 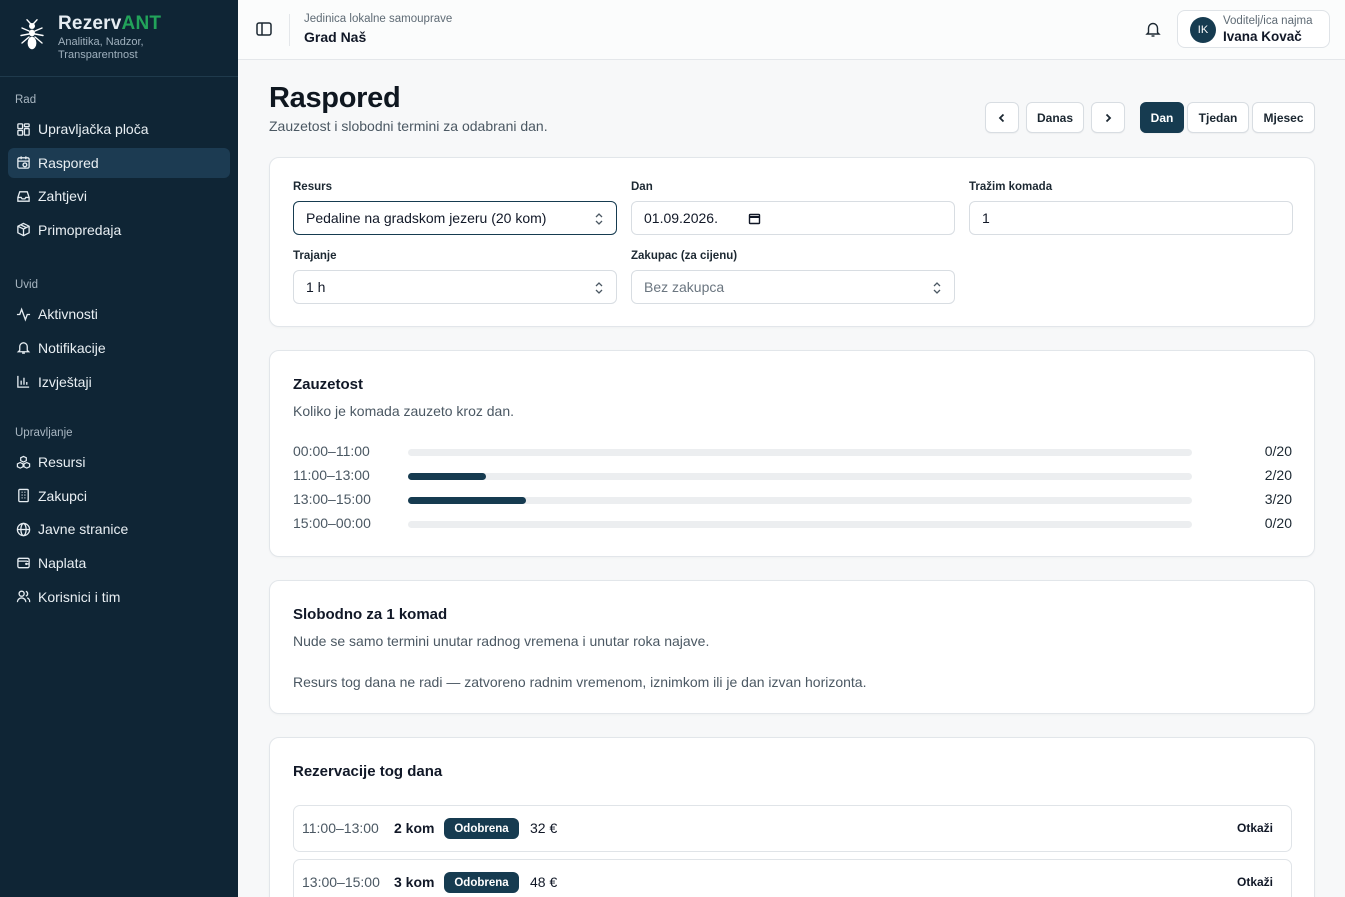 What do you see at coordinates (62, 562) in the screenshot?
I see `sidebar-item-label: Naplata` at bounding box center [62, 562].